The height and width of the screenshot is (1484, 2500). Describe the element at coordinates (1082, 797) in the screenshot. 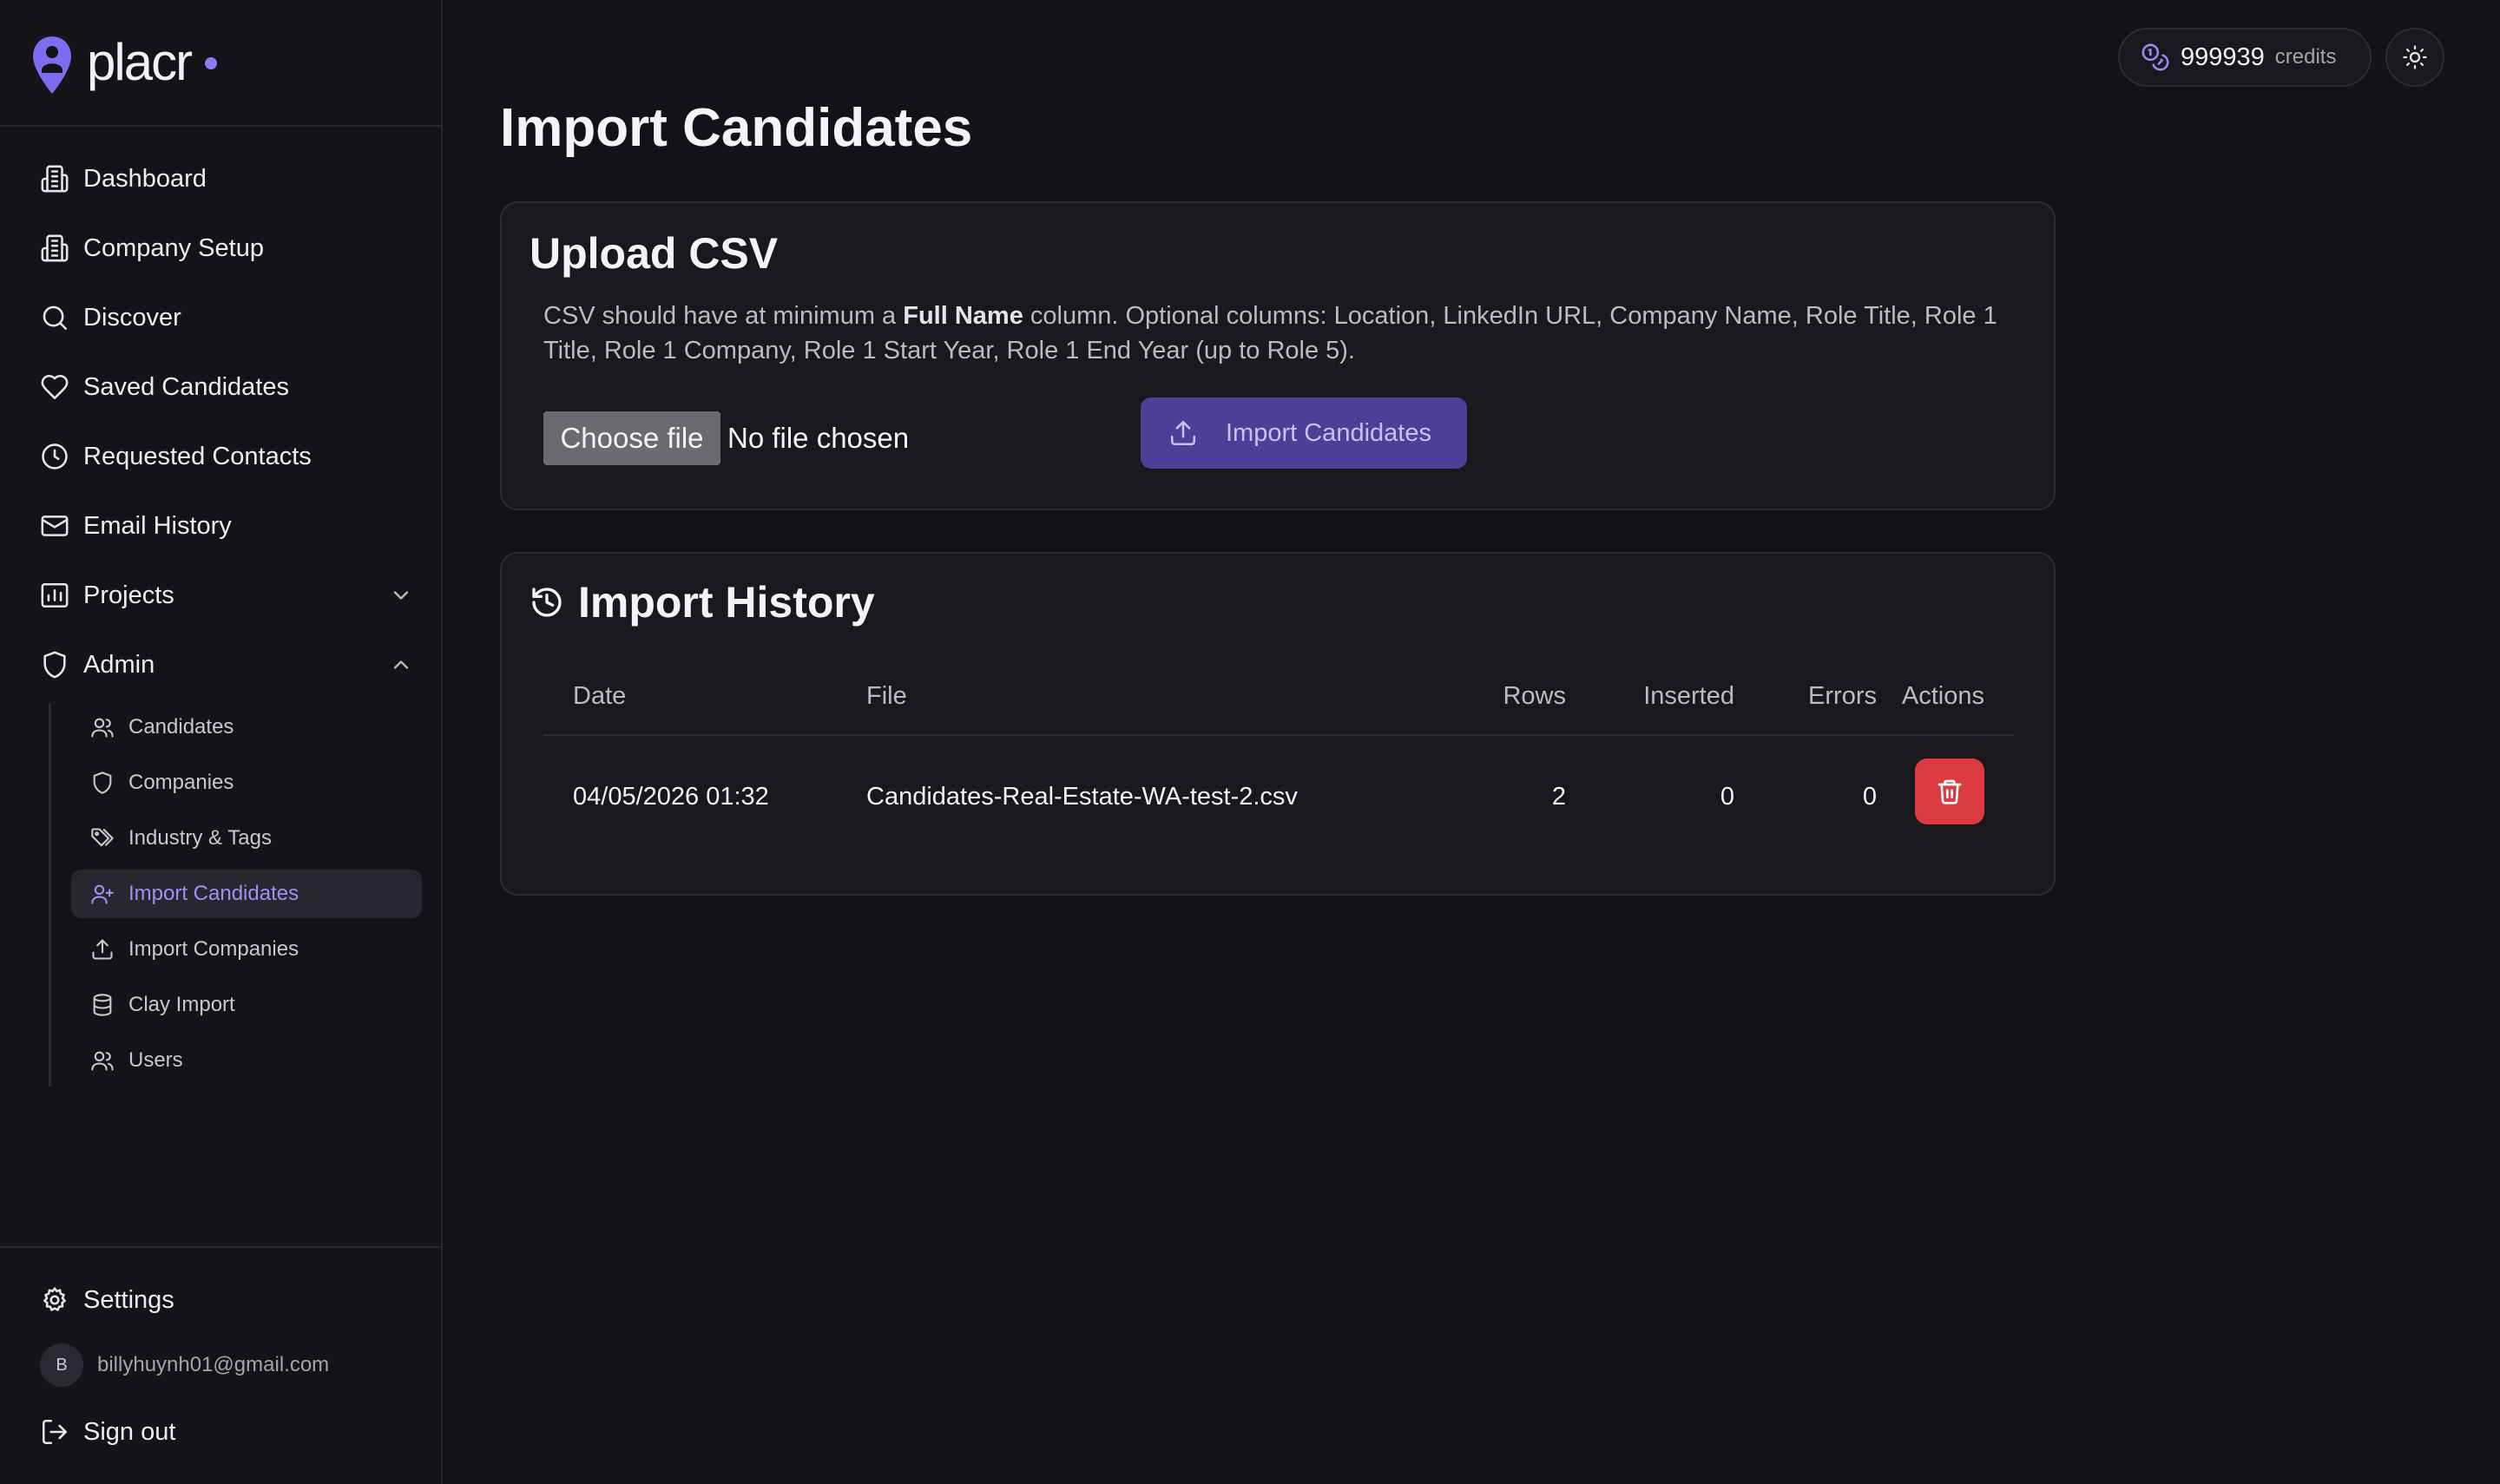

I see `cell-file: Candidates-Real-Estate-WA-test-2.csv` at that location.